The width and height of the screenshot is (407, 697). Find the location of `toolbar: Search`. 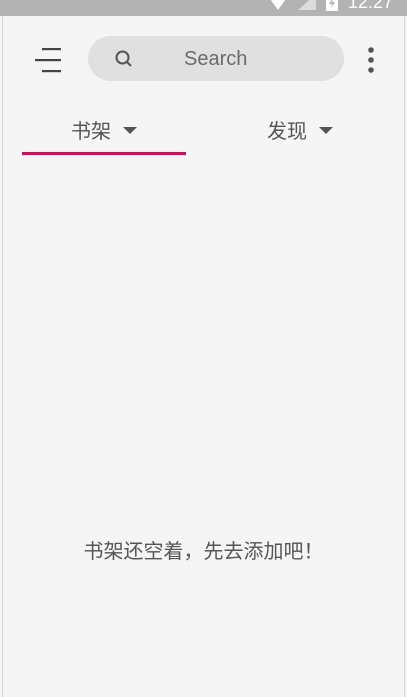

toolbar: Search is located at coordinates (203, 60).